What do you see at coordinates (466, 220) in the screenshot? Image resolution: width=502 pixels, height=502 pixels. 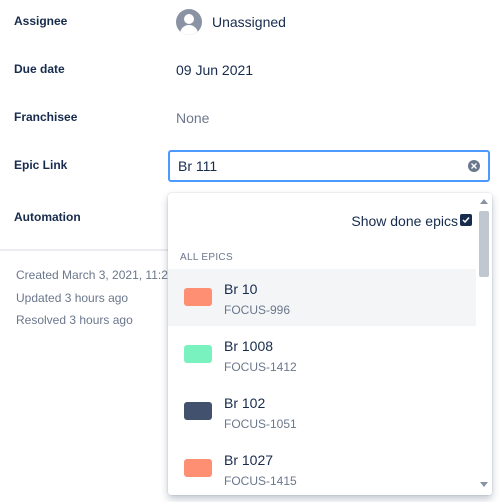 I see `checkbox-checked-icon` at bounding box center [466, 220].